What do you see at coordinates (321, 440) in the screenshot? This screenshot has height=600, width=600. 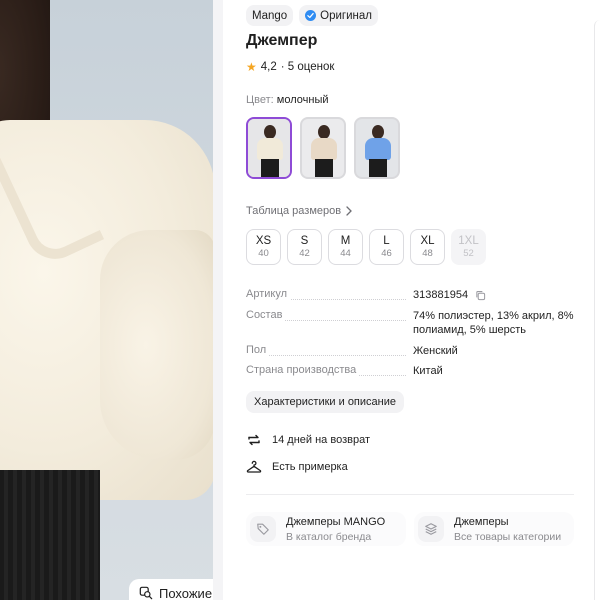 I see `return-text: 14 дней на возврат` at bounding box center [321, 440].